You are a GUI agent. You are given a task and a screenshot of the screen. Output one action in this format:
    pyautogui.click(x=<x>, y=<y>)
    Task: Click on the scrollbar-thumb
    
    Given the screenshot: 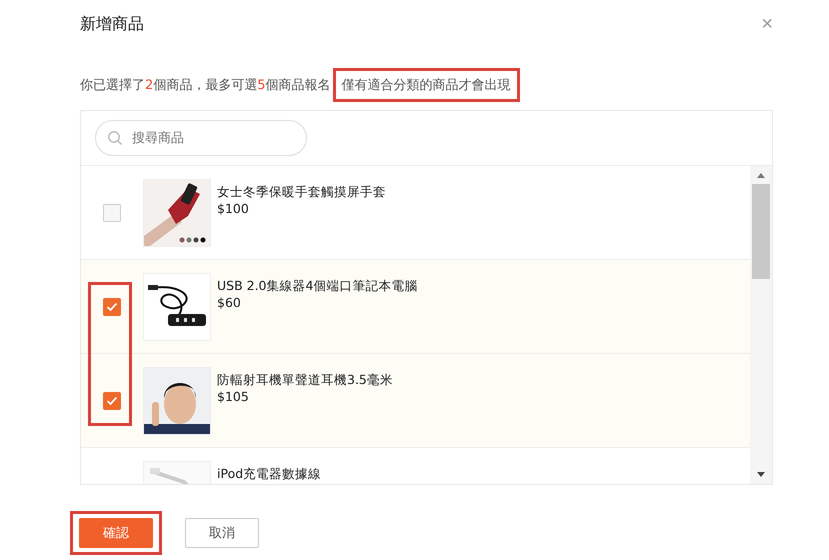 What is the action you would take?
    pyautogui.click(x=761, y=231)
    